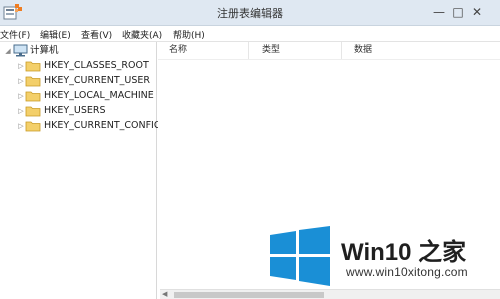 The height and width of the screenshot is (299, 500). Describe the element at coordinates (75, 51) in the screenshot. I see `tree-root-computer: ◢ 计算机` at that location.